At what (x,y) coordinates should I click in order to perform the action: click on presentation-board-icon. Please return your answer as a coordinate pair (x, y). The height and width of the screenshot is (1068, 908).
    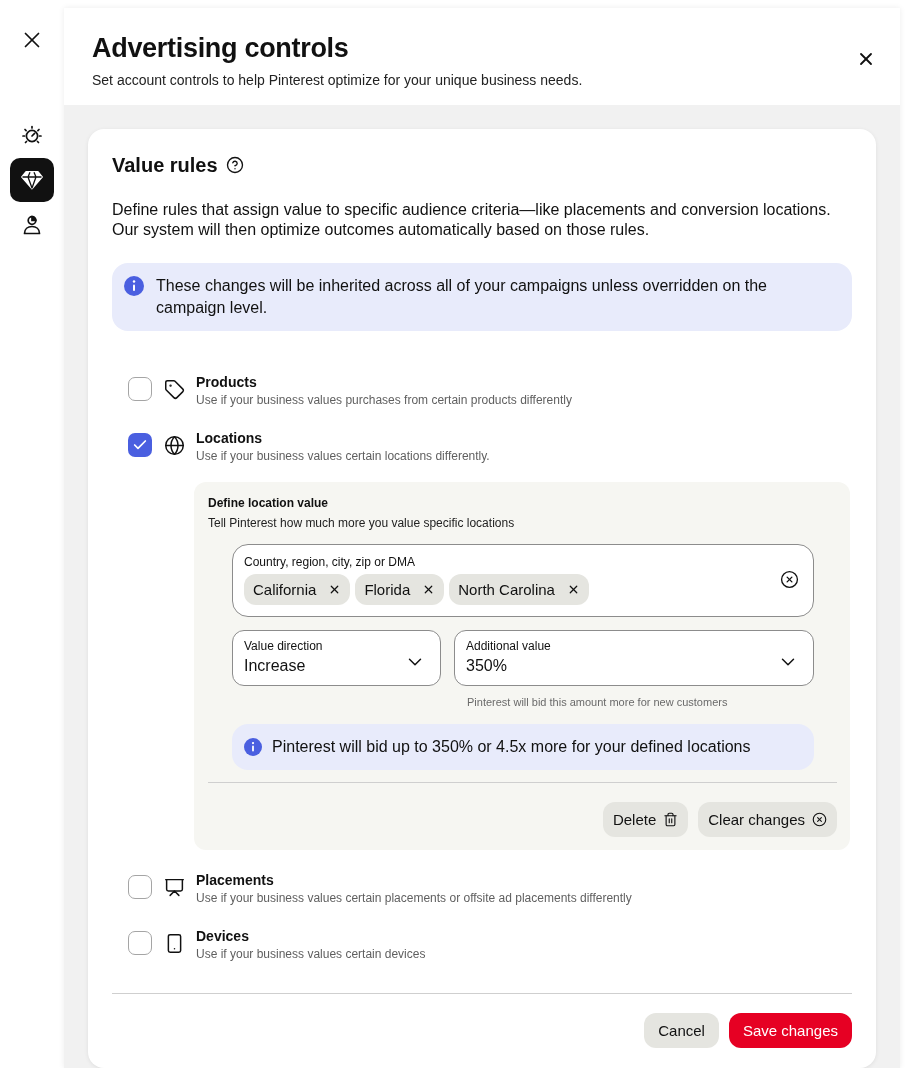
    Looking at the image, I should click on (174, 887).